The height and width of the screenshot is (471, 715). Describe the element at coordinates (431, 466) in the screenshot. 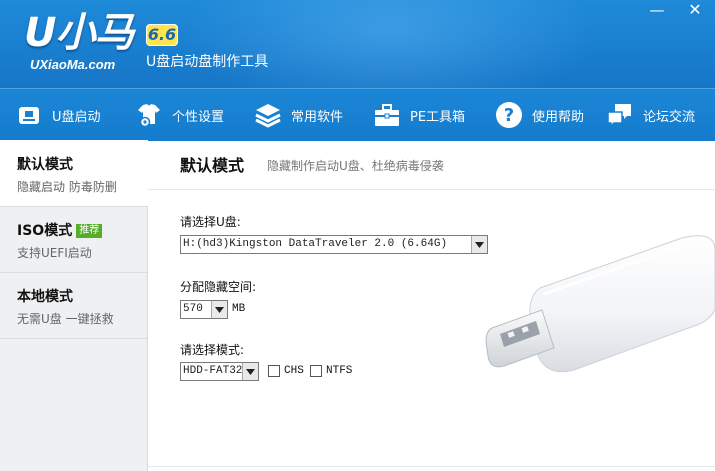

I see `footer-divider` at that location.